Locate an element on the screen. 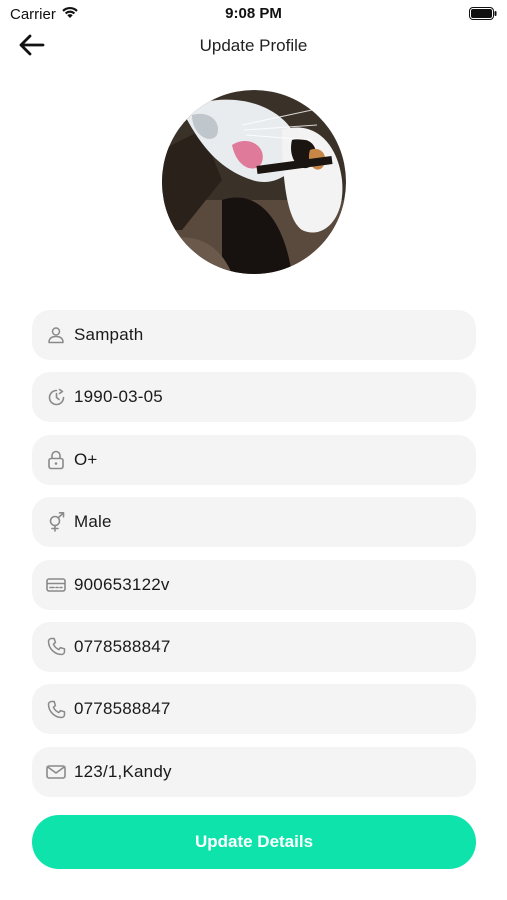 The width and height of the screenshot is (507, 900). birthdate-value: 1990-03-05 is located at coordinates (118, 397).